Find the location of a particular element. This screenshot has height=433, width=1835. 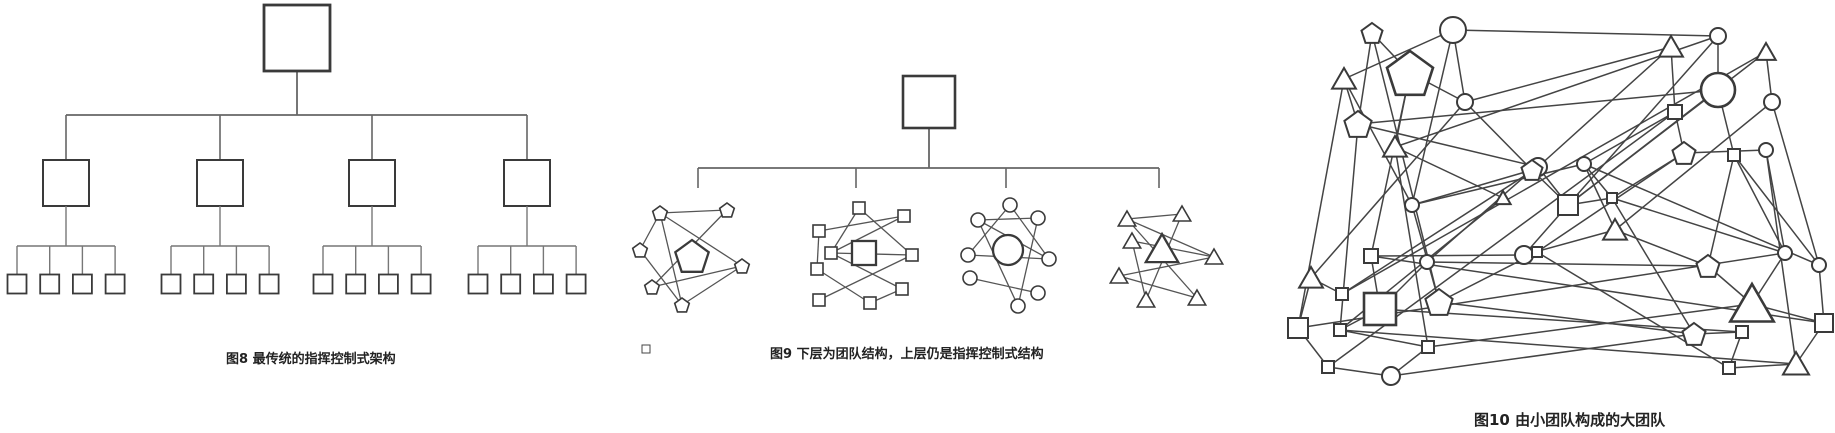

figure-10-caption: 图10 由小团队构成的大团队 is located at coordinates (1570, 420).